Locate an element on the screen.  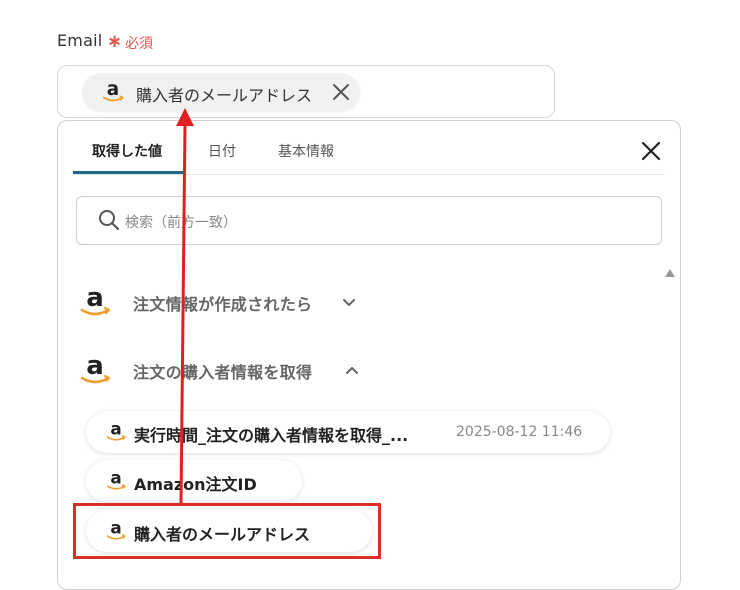
tab-divider is located at coordinates (369, 174).